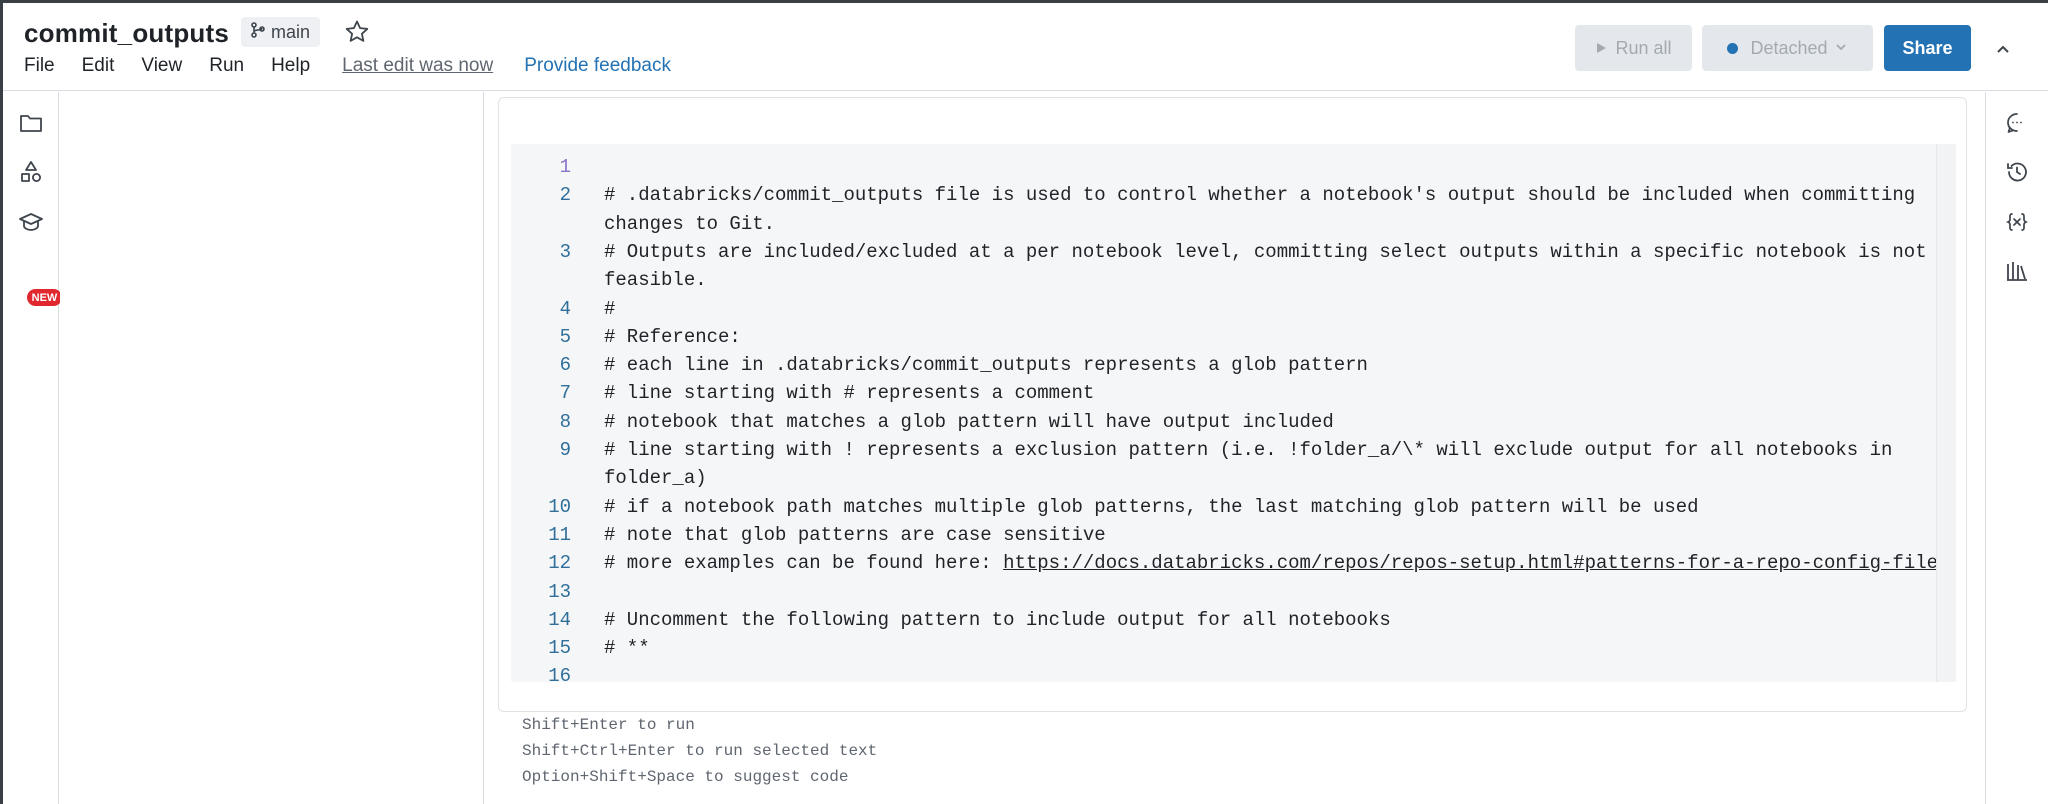 The width and height of the screenshot is (2048, 804). What do you see at coordinates (1946, 413) in the screenshot?
I see `code-scrollbar` at bounding box center [1946, 413].